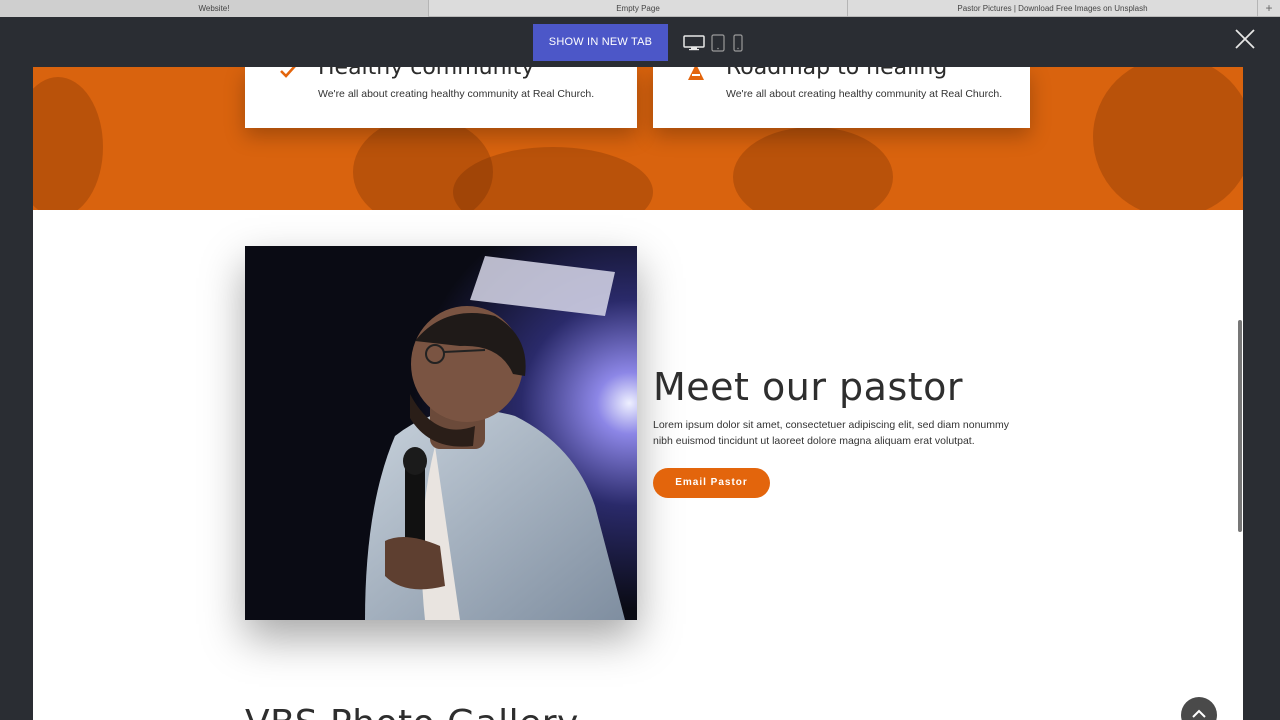 This screenshot has height=720, width=1280. I want to click on browser-tab-empty-page: Empty Page, so click(638, 8).